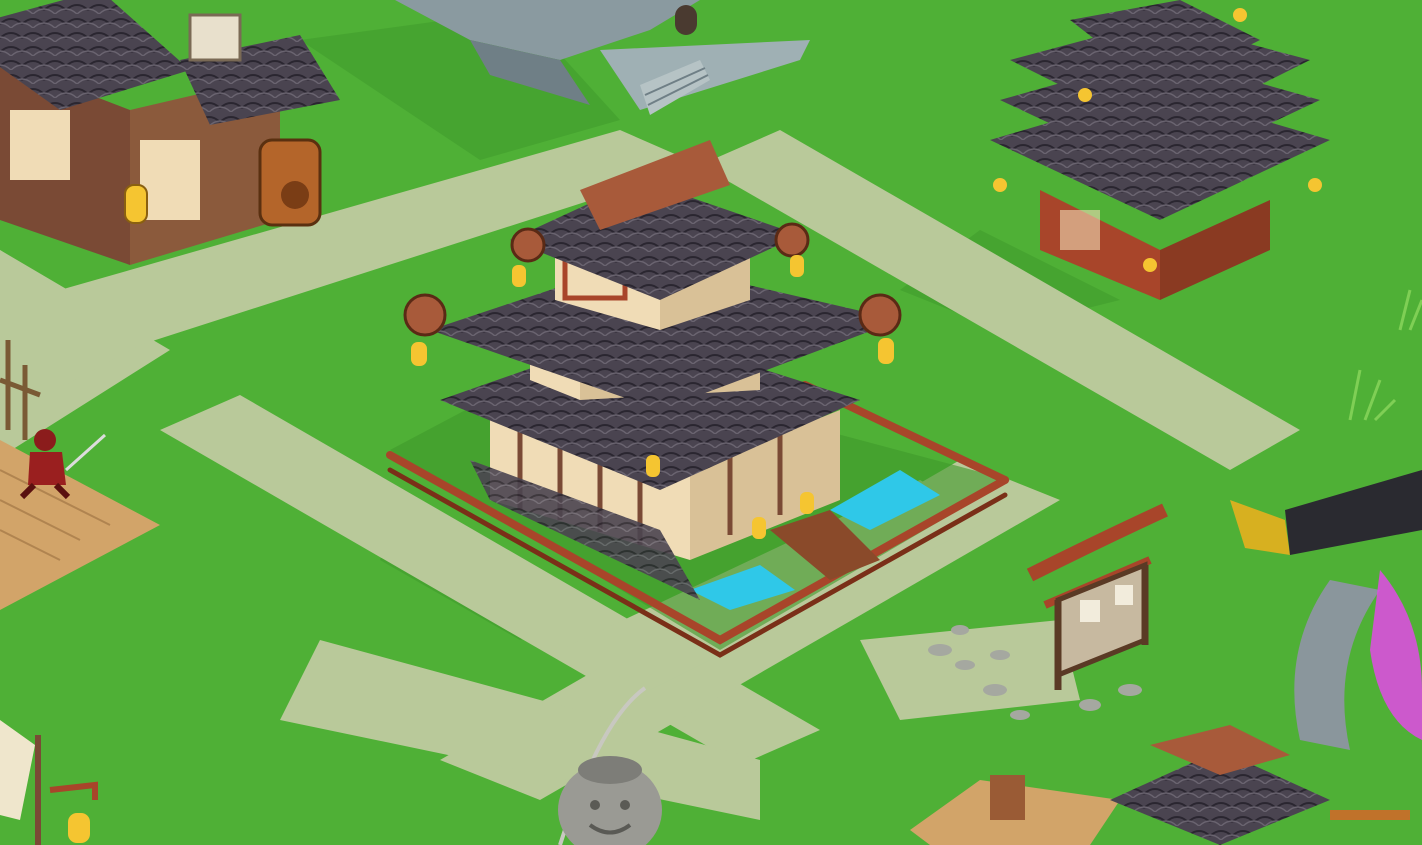 This screenshot has width=1422, height=845. What do you see at coordinates (1007, 797) in the screenshot?
I see `crate-icon` at bounding box center [1007, 797].